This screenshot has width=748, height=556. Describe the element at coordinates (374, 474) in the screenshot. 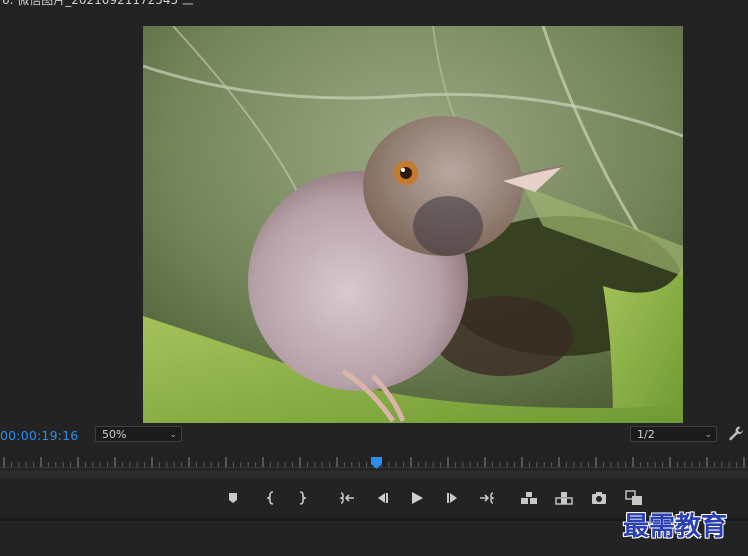

I see `scroll-bar` at that location.